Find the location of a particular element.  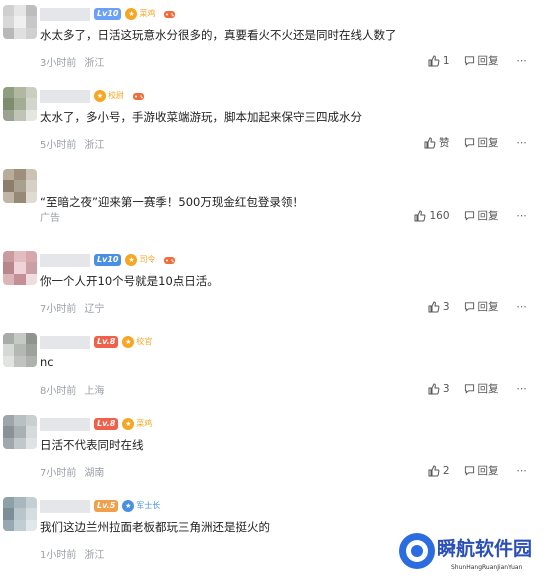

watermark-title: 瞬航软件园 is located at coordinates (484, 548).